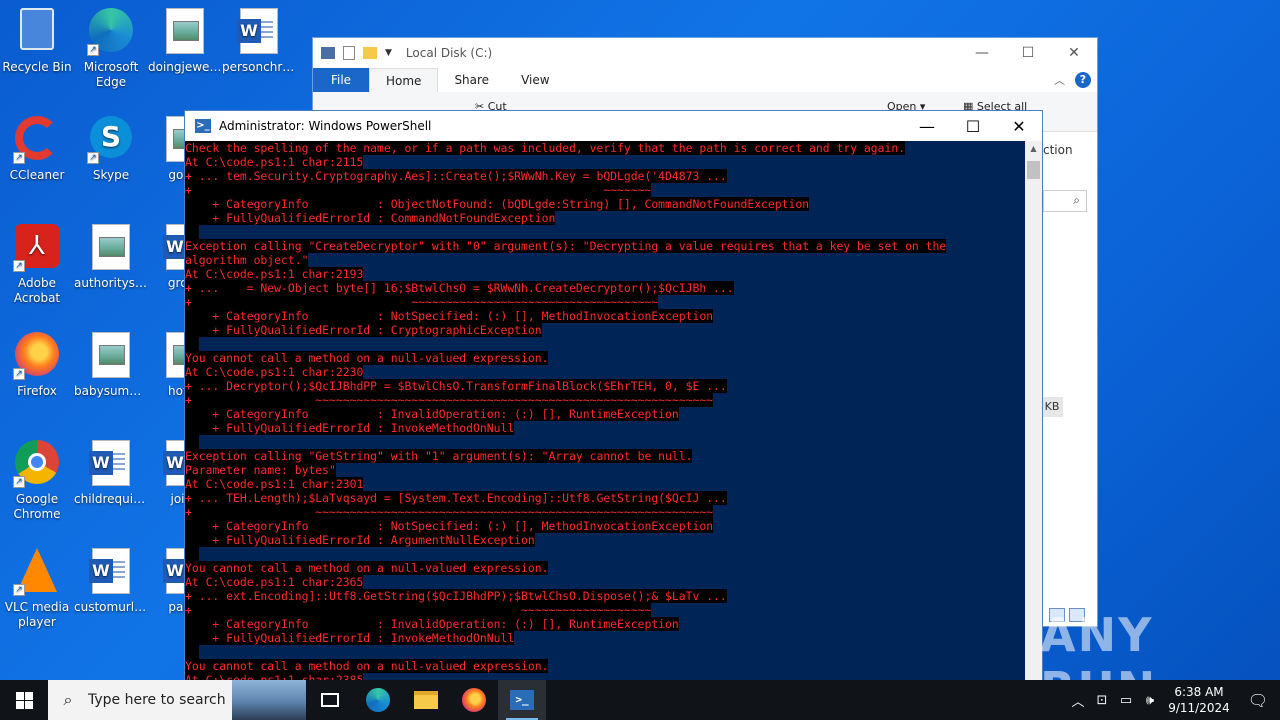 The image size is (1280, 720). Describe the element at coordinates (1065, 201) in the screenshot. I see `search-input: ⌕` at that location.